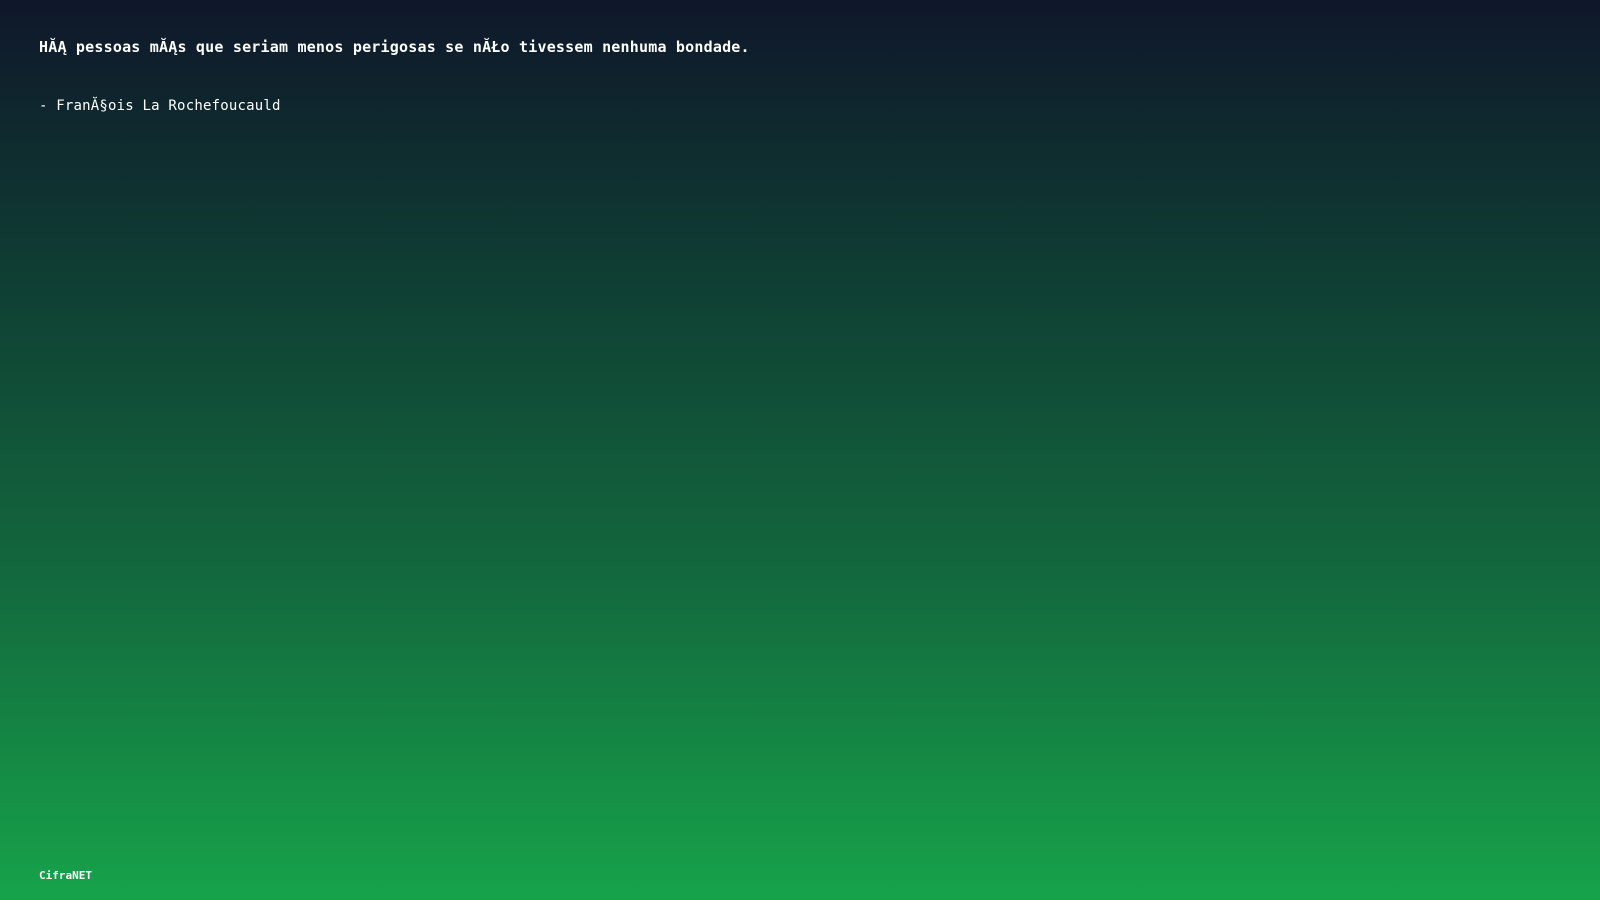 The image size is (1600, 900). What do you see at coordinates (160, 106) in the screenshot?
I see `quote-author: - FranĂ§ois La Rochefoucauld` at bounding box center [160, 106].